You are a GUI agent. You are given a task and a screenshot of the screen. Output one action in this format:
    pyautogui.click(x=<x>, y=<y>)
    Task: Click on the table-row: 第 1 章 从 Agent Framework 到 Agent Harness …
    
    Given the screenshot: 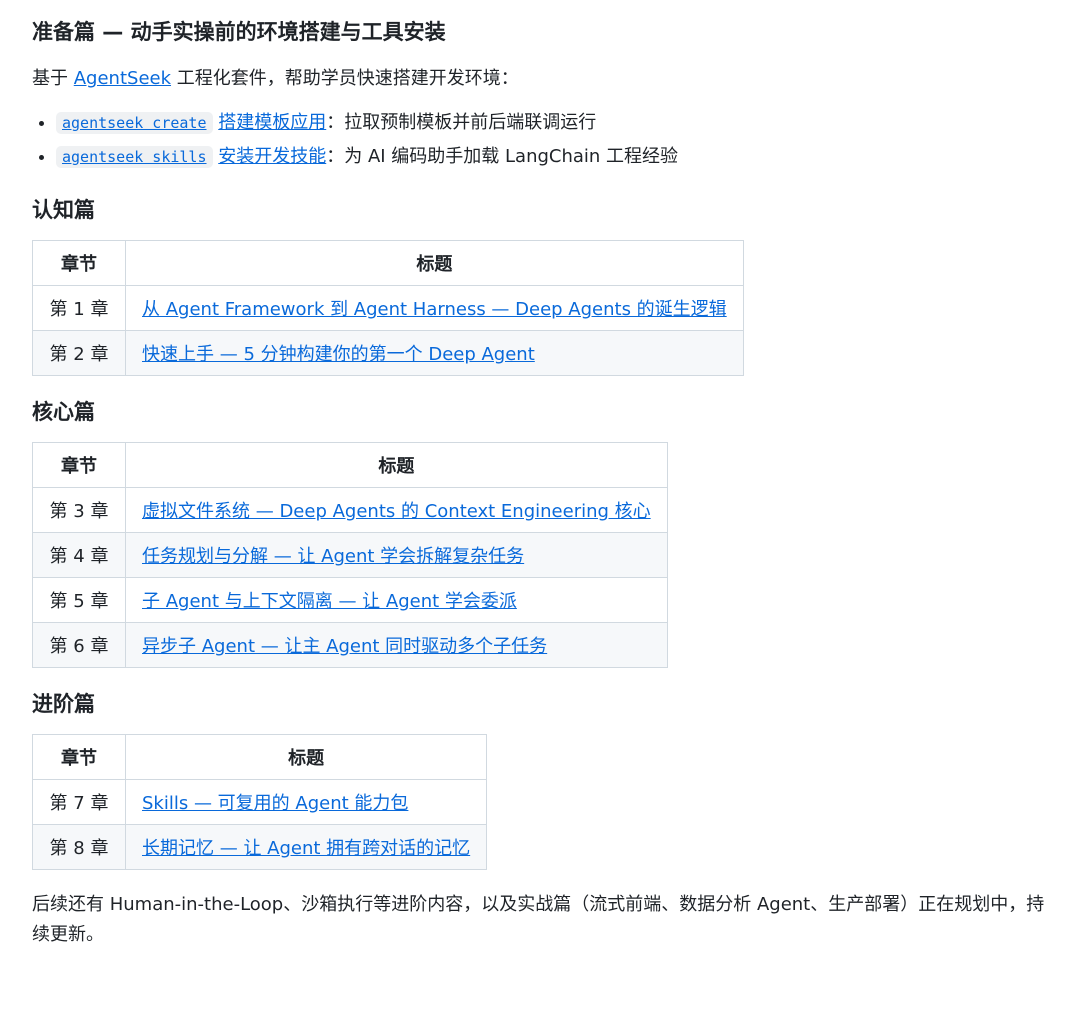 What is the action you would take?
    pyautogui.click(x=388, y=308)
    